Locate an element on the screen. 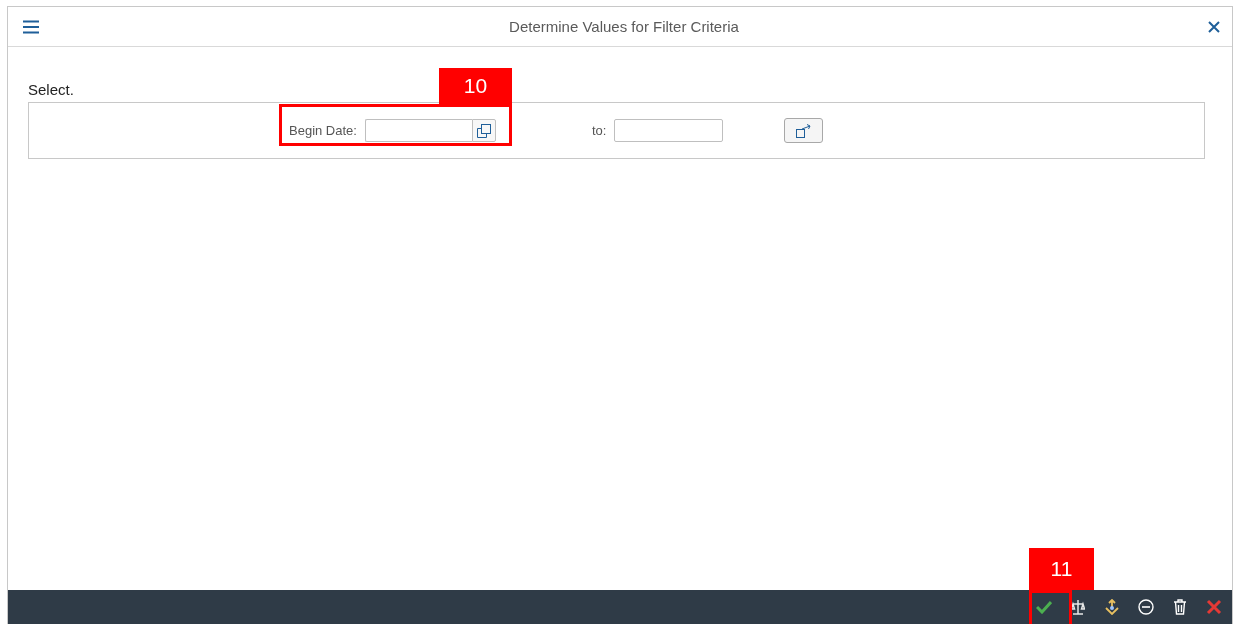 Image resolution: width=1240 pixels, height=624 pixels. window-title: Determine Values for Filter Criteria is located at coordinates (624, 26).